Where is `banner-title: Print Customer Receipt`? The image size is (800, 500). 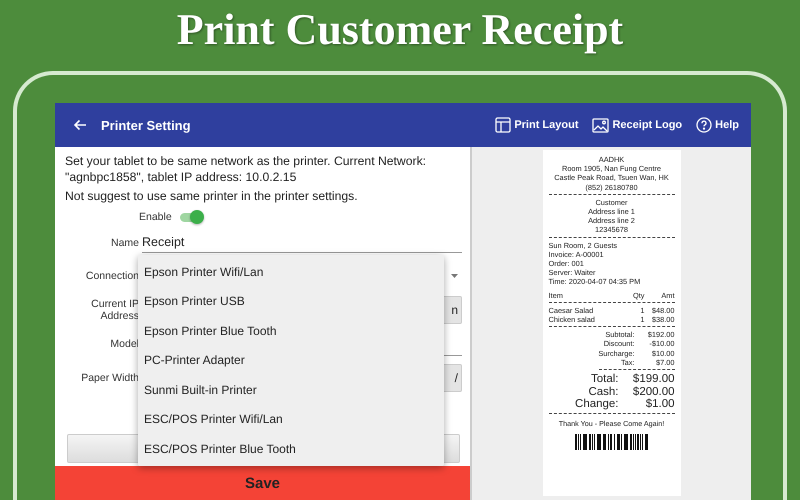 banner-title: Print Customer Receipt is located at coordinates (400, 29).